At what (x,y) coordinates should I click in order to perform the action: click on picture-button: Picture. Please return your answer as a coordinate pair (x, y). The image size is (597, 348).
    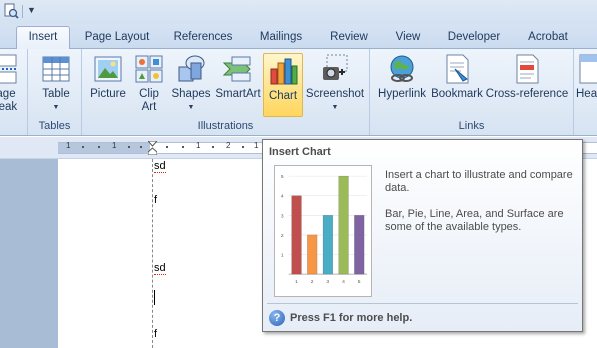
    Looking at the image, I should click on (108, 77).